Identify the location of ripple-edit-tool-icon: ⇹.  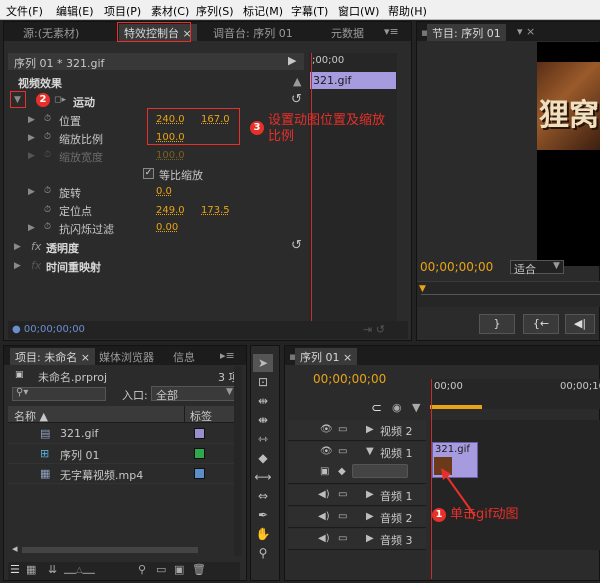
(263, 401).